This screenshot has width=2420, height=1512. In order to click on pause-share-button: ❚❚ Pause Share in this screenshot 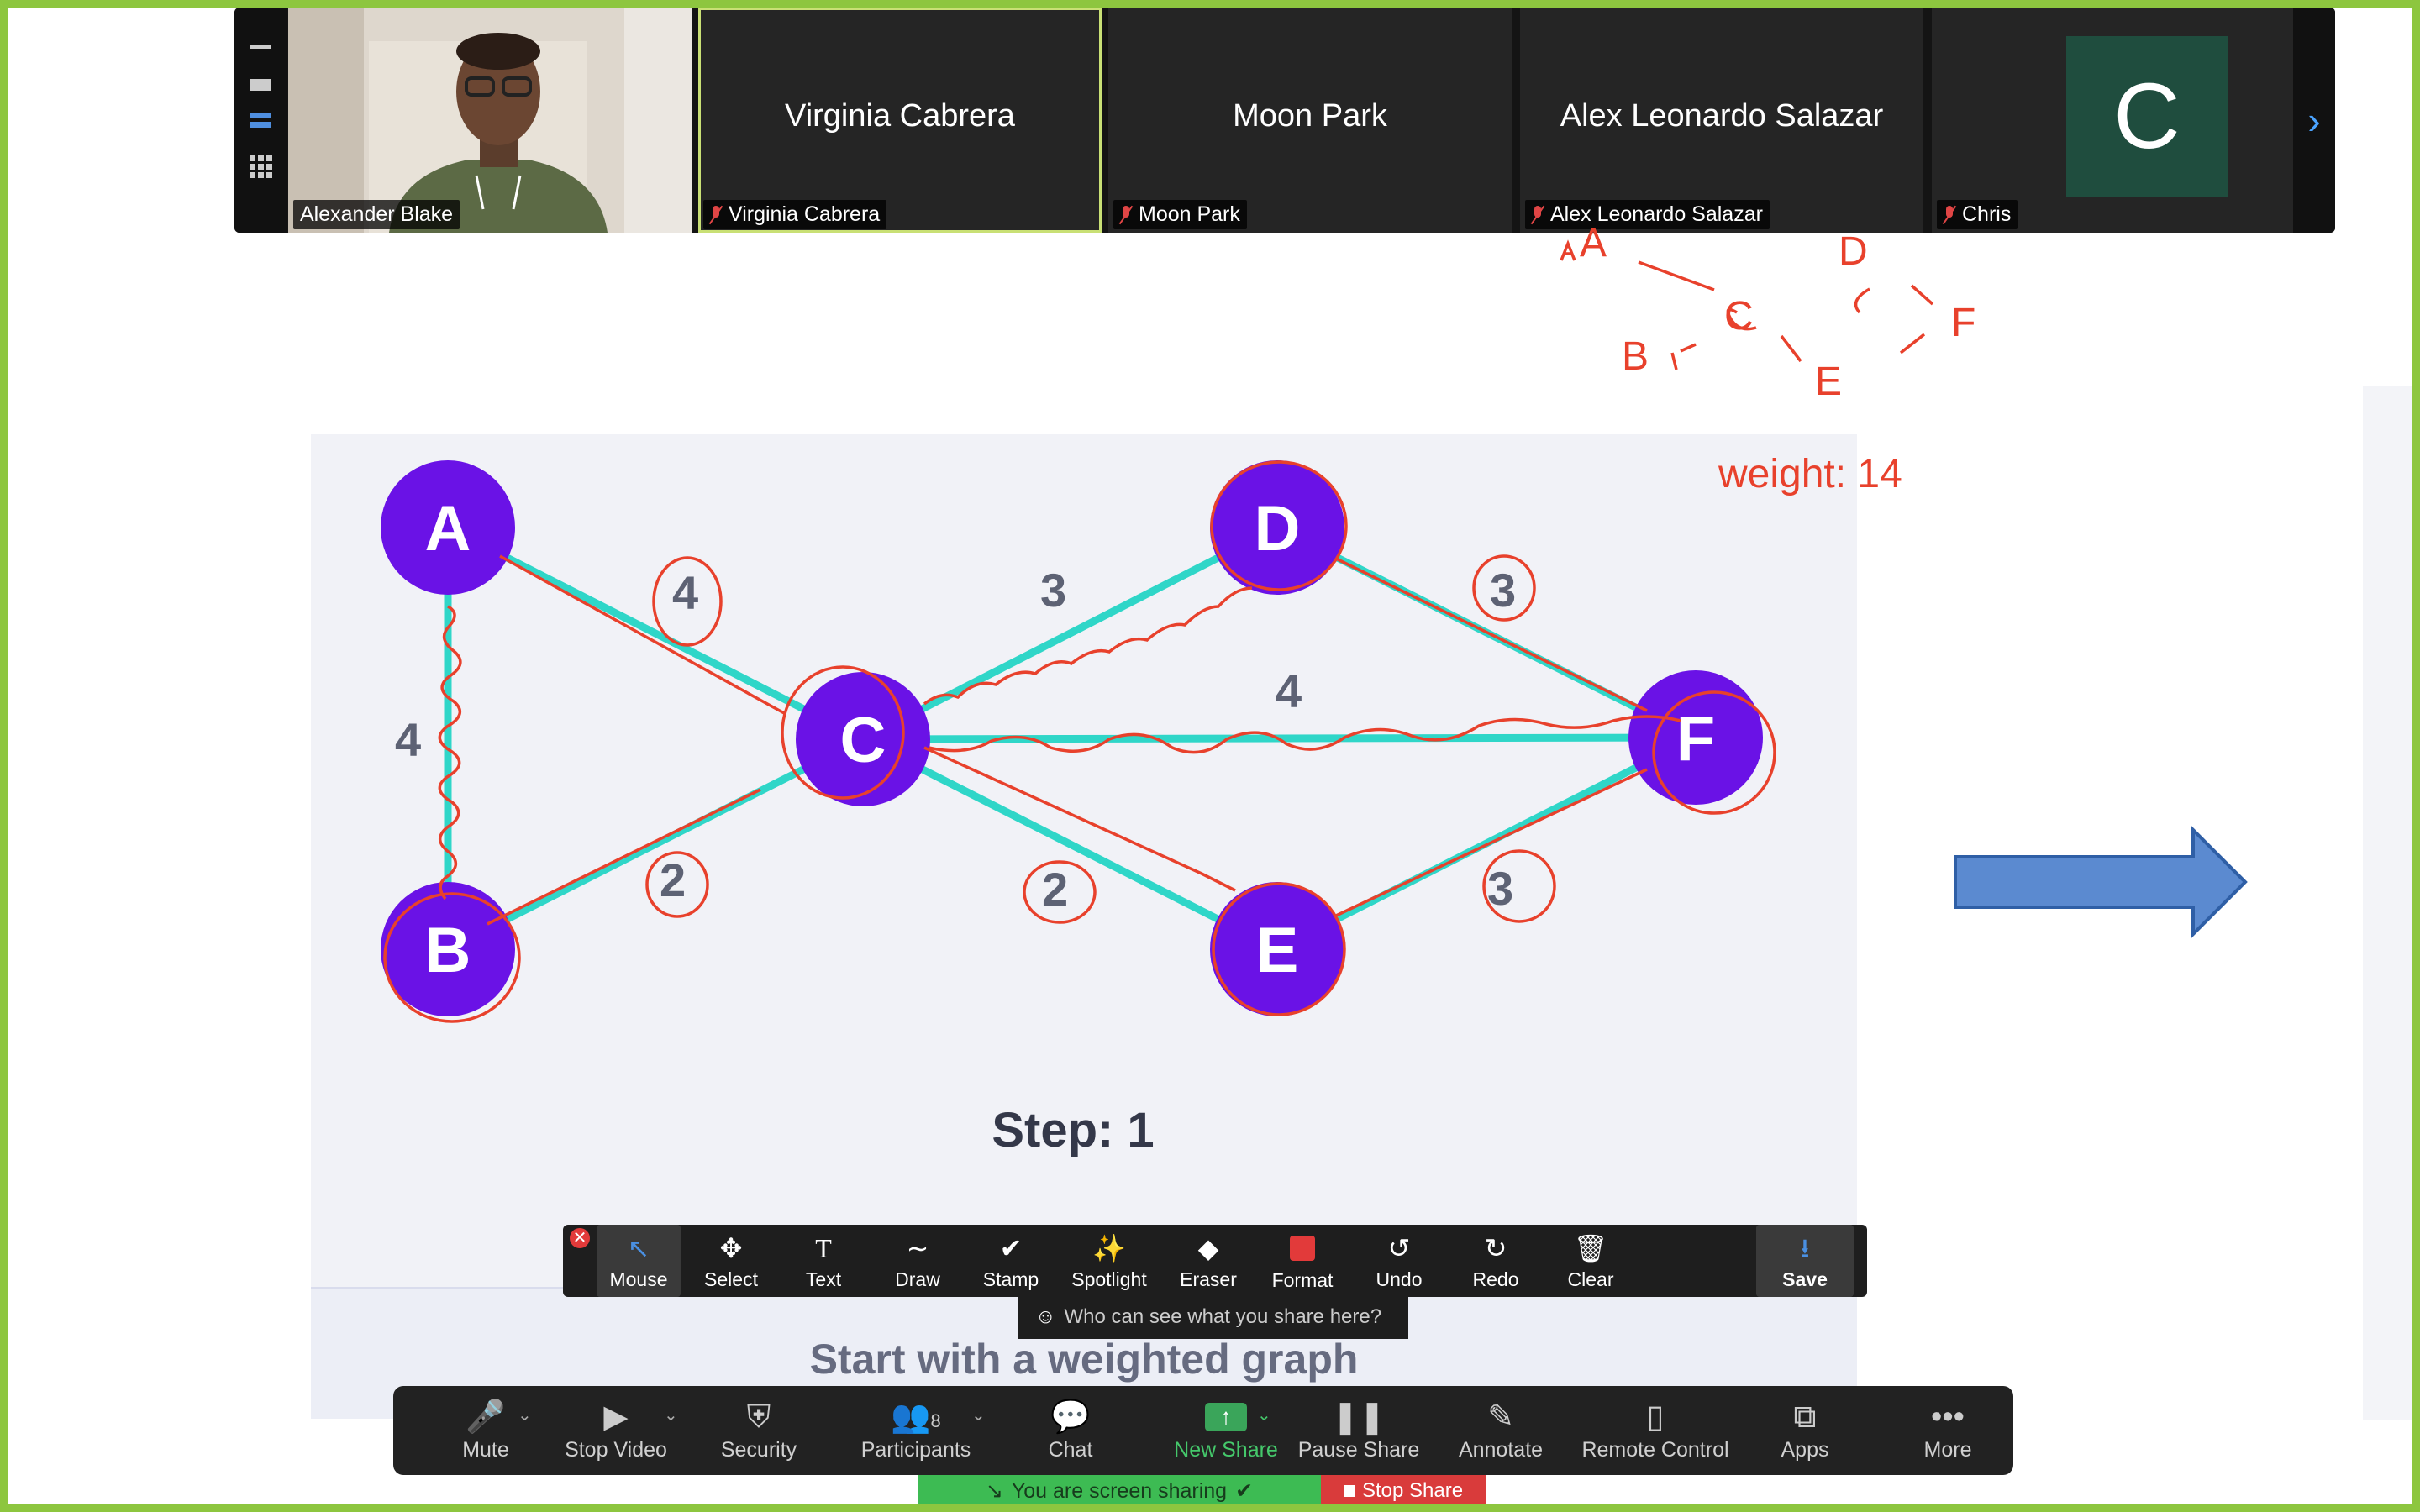, I will do `click(1358, 1430)`.